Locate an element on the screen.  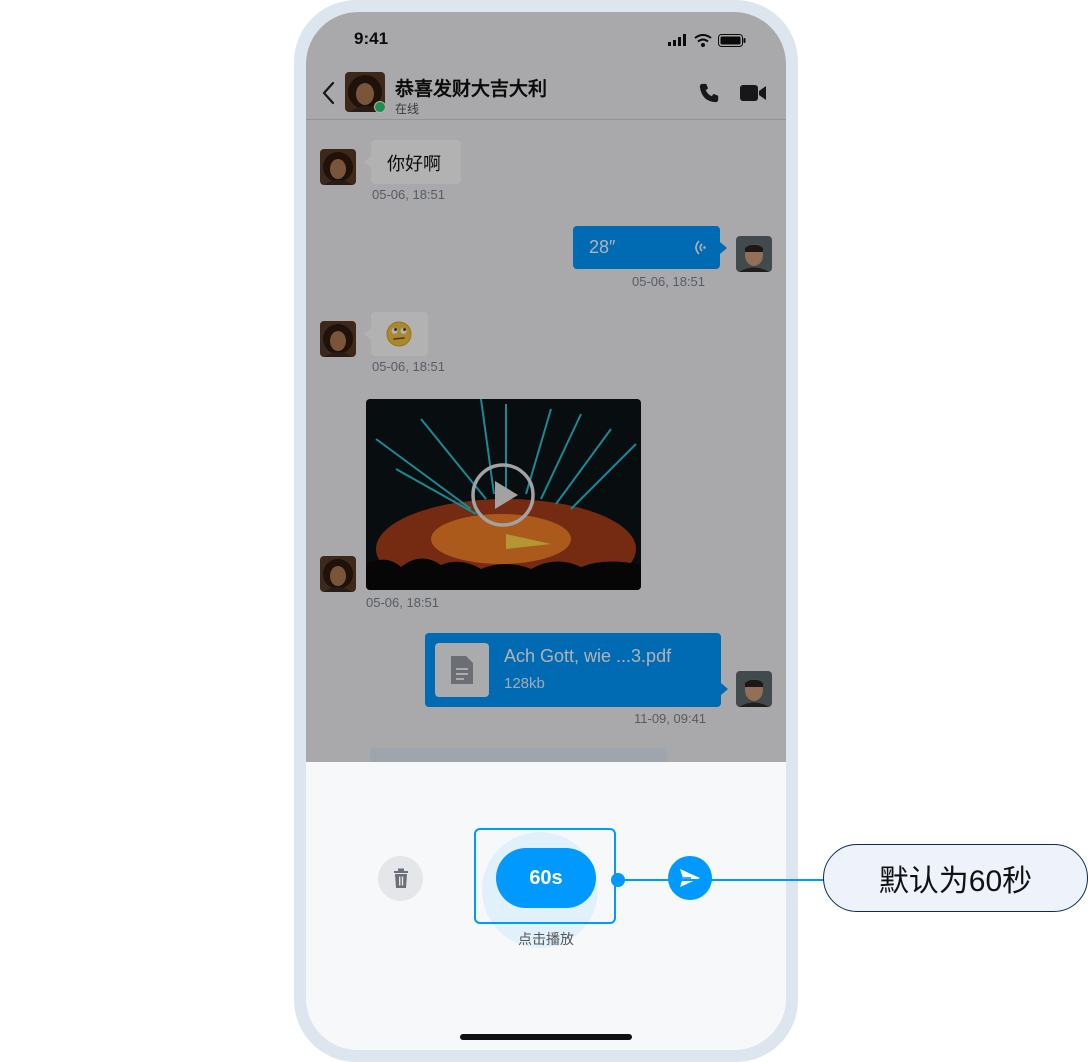
home-indicator is located at coordinates (546, 1037).